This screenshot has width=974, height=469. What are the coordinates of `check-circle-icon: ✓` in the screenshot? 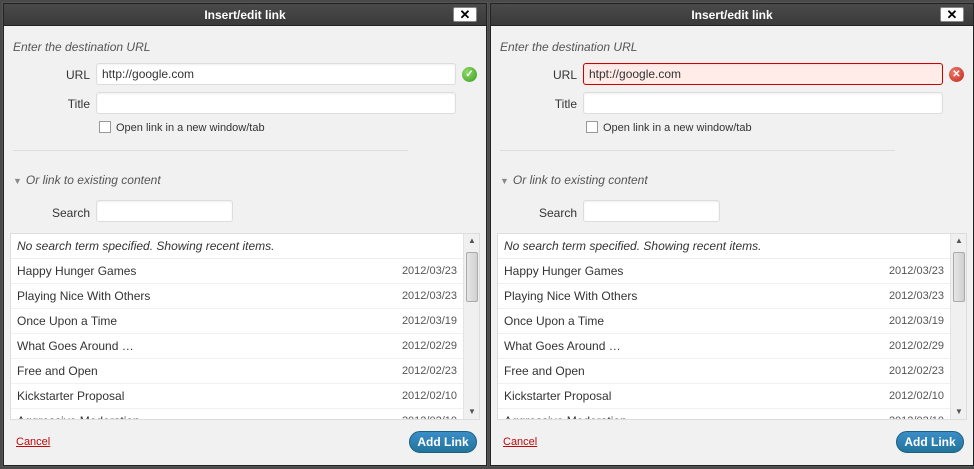 It's located at (469, 74).